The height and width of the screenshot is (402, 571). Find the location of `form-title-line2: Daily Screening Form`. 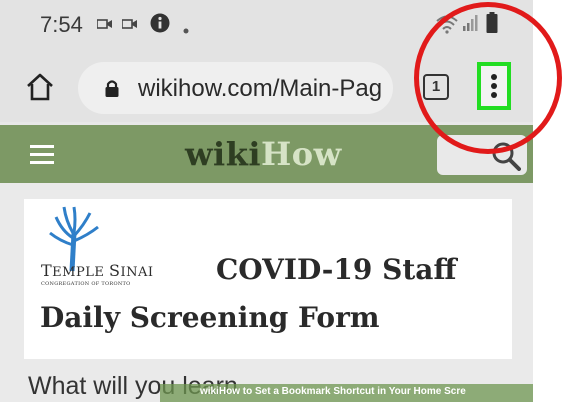

form-title-line2: Daily Screening Form is located at coordinates (210, 317).